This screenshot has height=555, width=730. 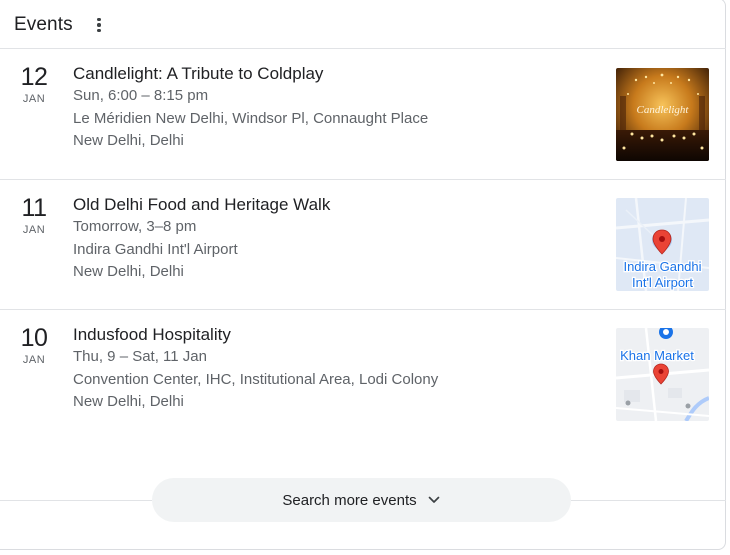 I want to click on event-title: Indusfood Hospitality, so click(x=152, y=334).